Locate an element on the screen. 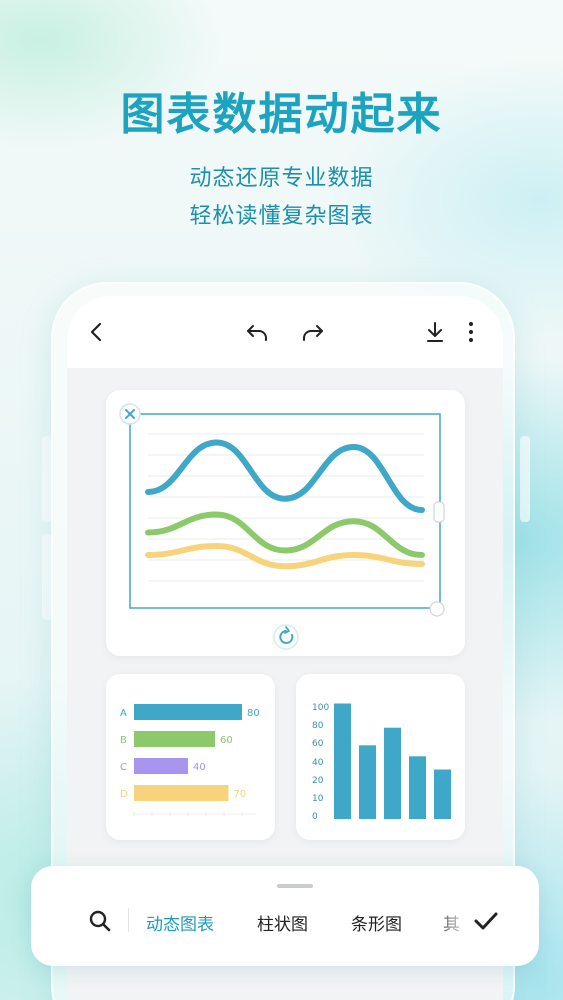  y-tick-label: 100 is located at coordinates (320, 708).